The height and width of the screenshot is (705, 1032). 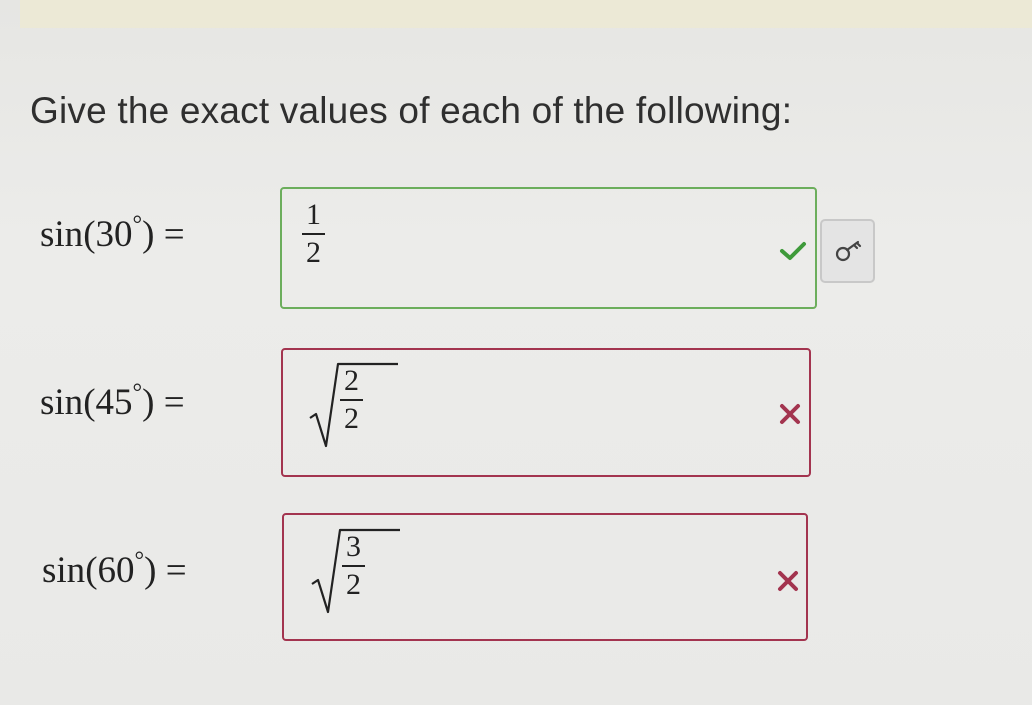 What do you see at coordinates (62, 234) in the screenshot?
I see `question-1-function: sin` at bounding box center [62, 234].